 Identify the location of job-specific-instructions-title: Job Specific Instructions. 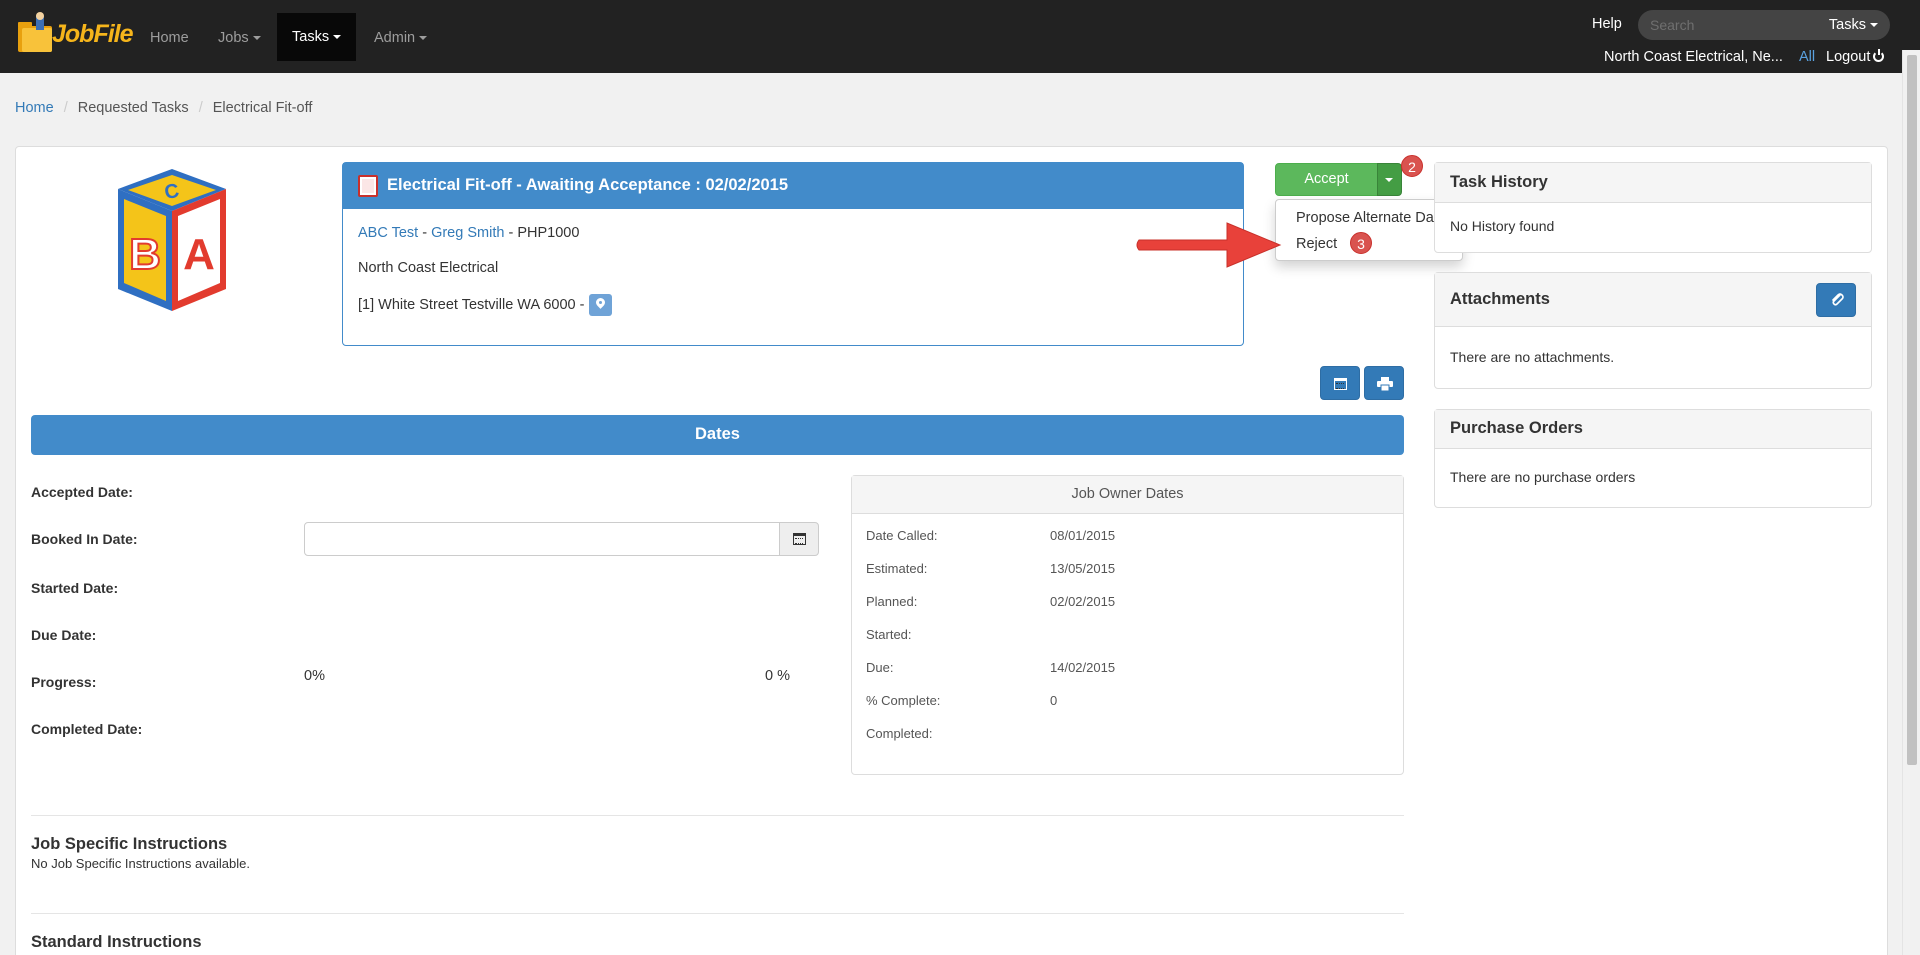
(129, 844).